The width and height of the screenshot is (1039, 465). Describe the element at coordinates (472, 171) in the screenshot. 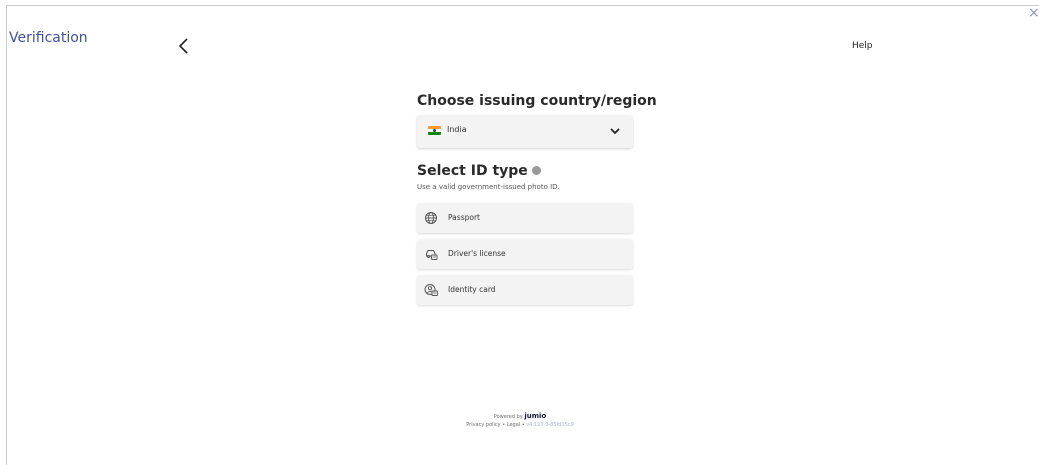

I see `id-type-heading-text: Select ID type` at that location.